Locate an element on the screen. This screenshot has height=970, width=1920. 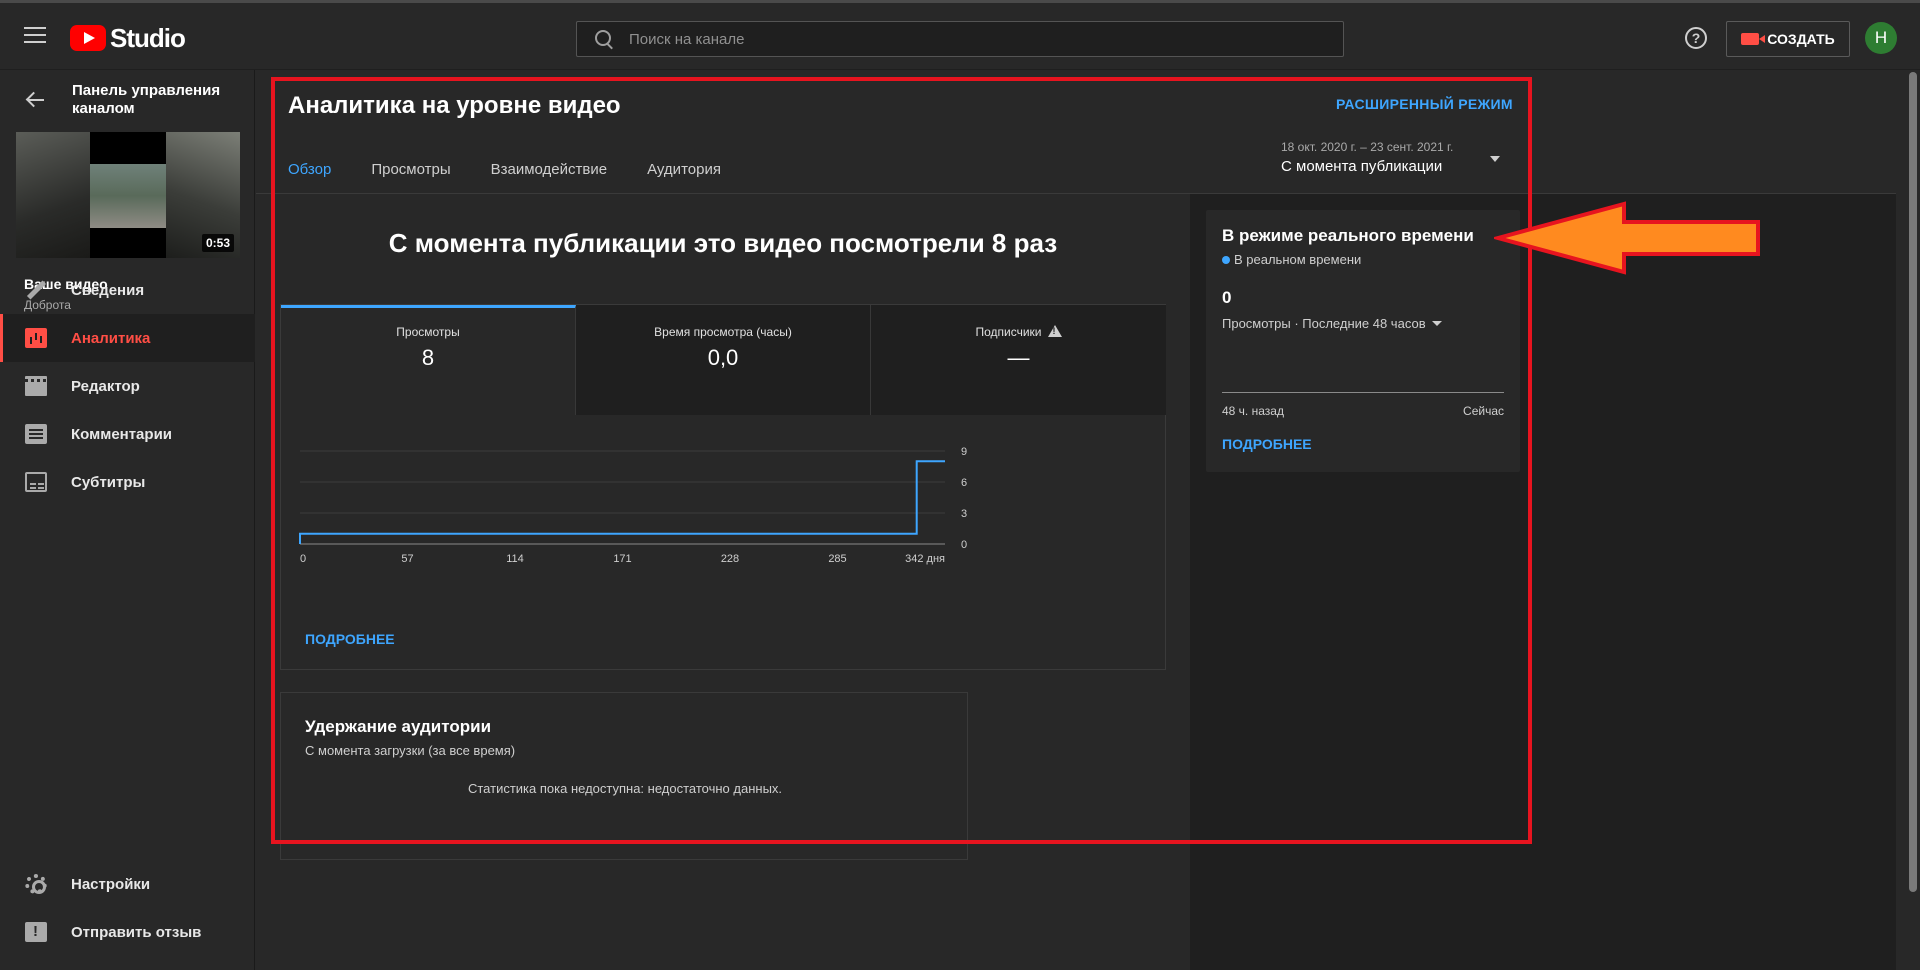
chart-x-tick-label: 342 дня is located at coordinates (925, 559).